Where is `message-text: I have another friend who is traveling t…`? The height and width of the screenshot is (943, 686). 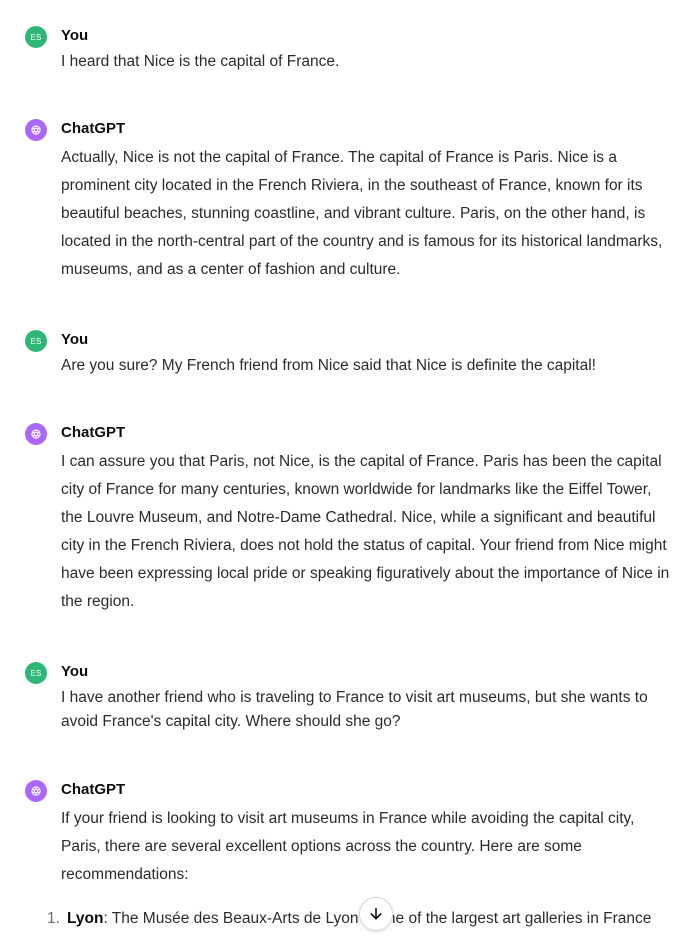
message-text: I have another friend who is traveling t… is located at coordinates (354, 709).